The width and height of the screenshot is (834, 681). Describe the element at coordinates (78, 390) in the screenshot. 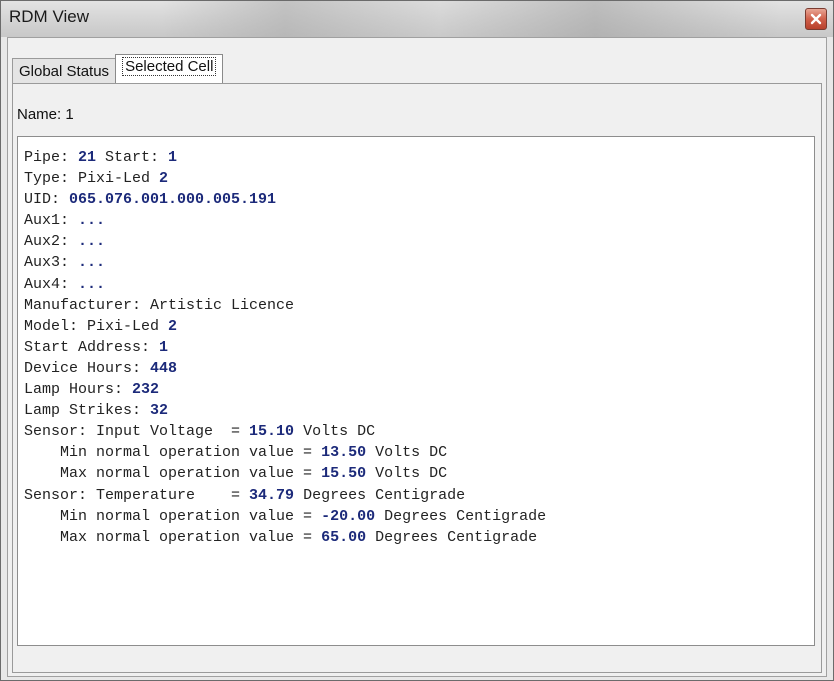

I see `info-line-label: Lamp Hours:` at that location.